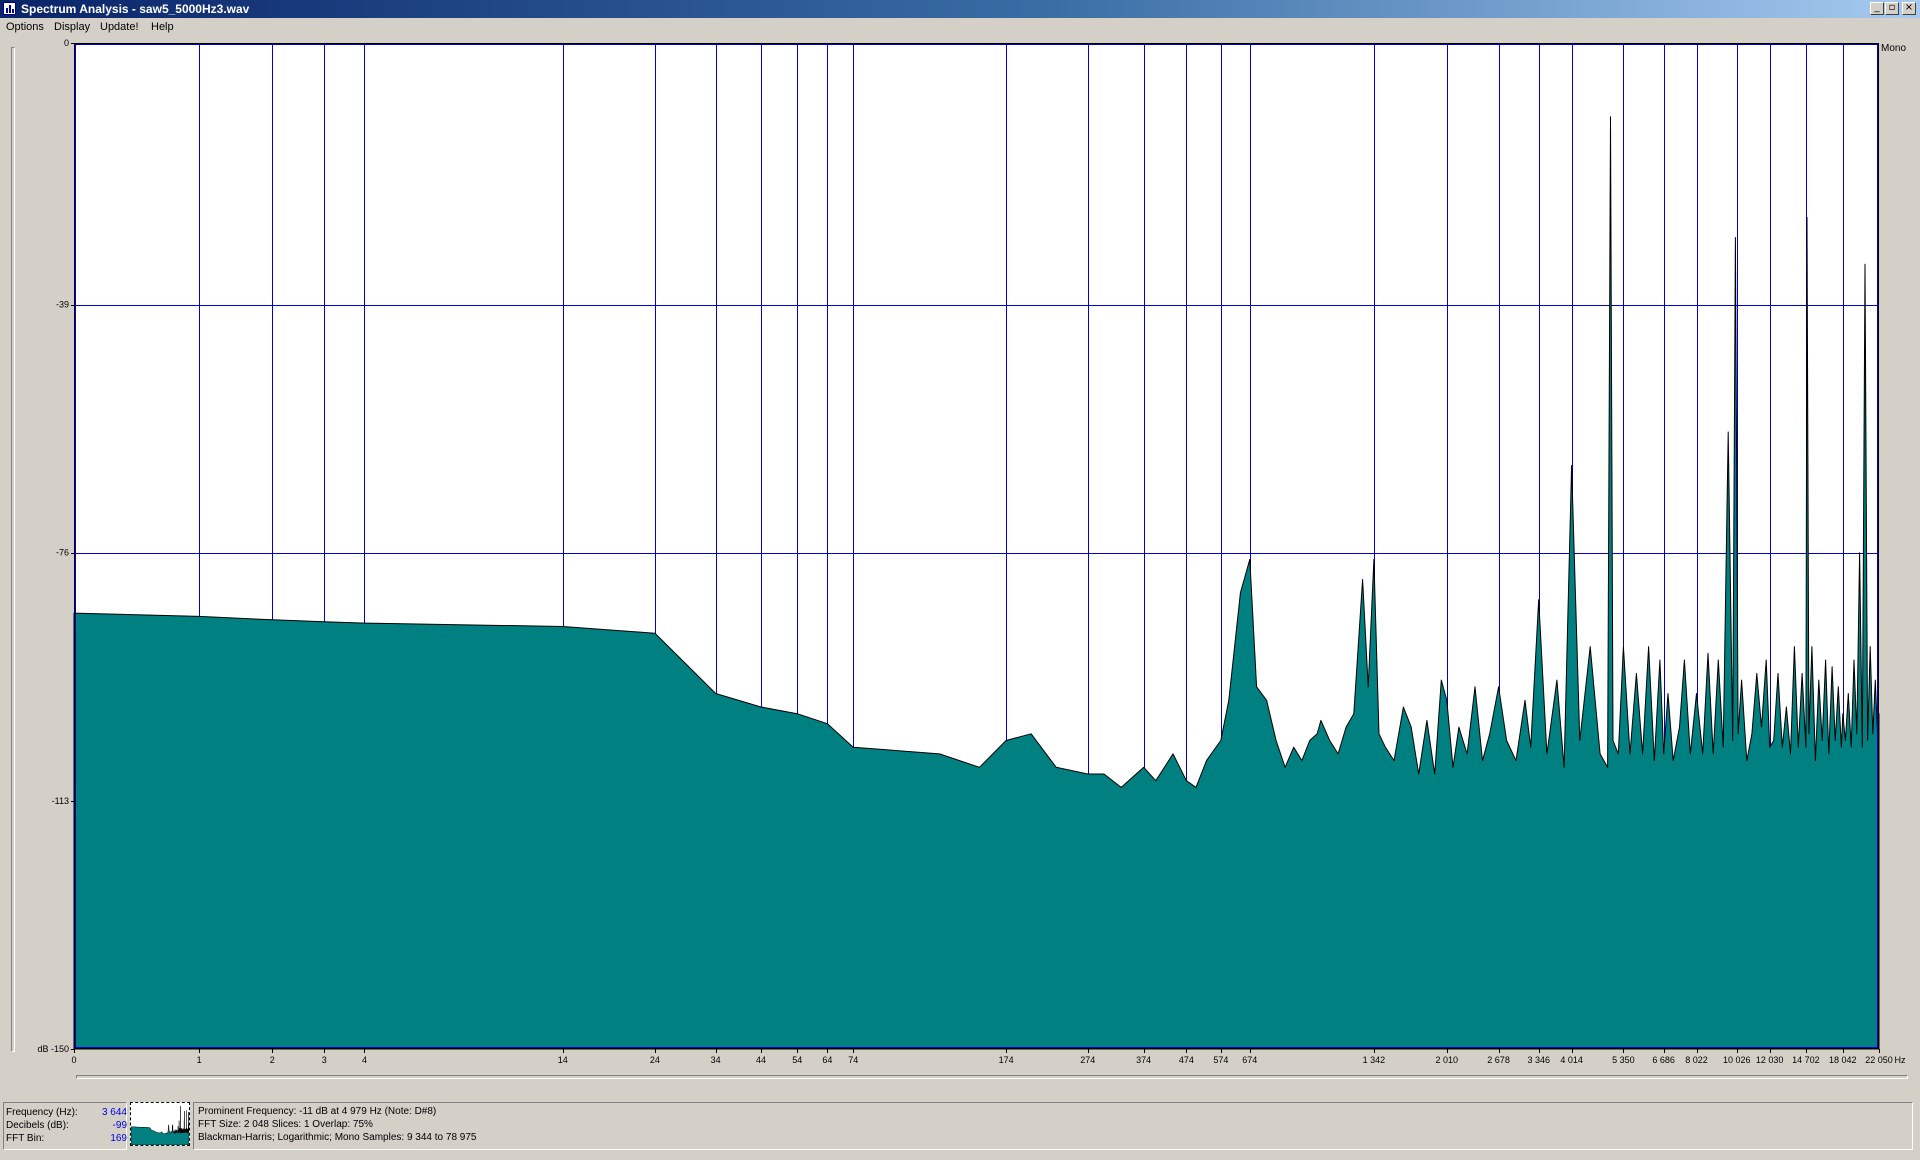 The height and width of the screenshot is (1160, 1920). I want to click on x-tick-label: 8 022, so click(1696, 1060).